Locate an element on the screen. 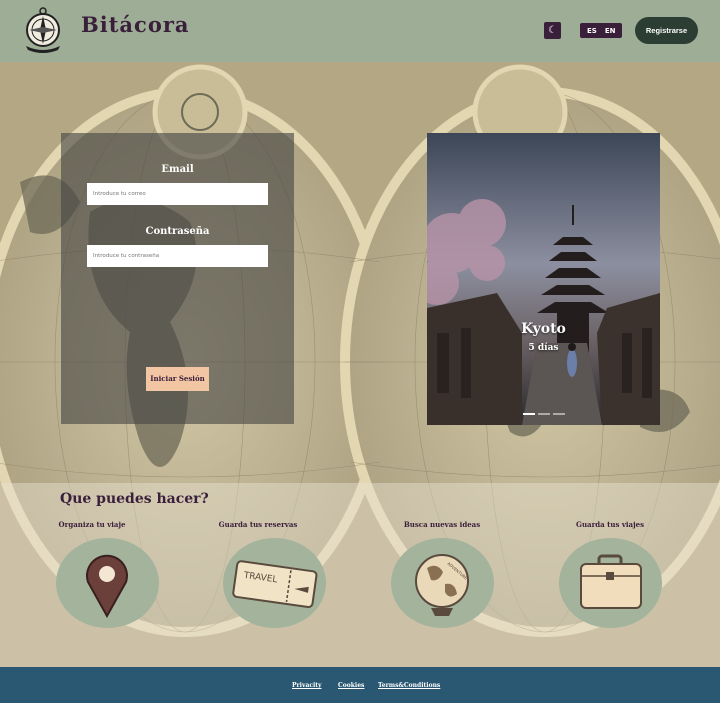 Image resolution: width=720 pixels, height=703 pixels. register-button: Registrarse is located at coordinates (666, 30).